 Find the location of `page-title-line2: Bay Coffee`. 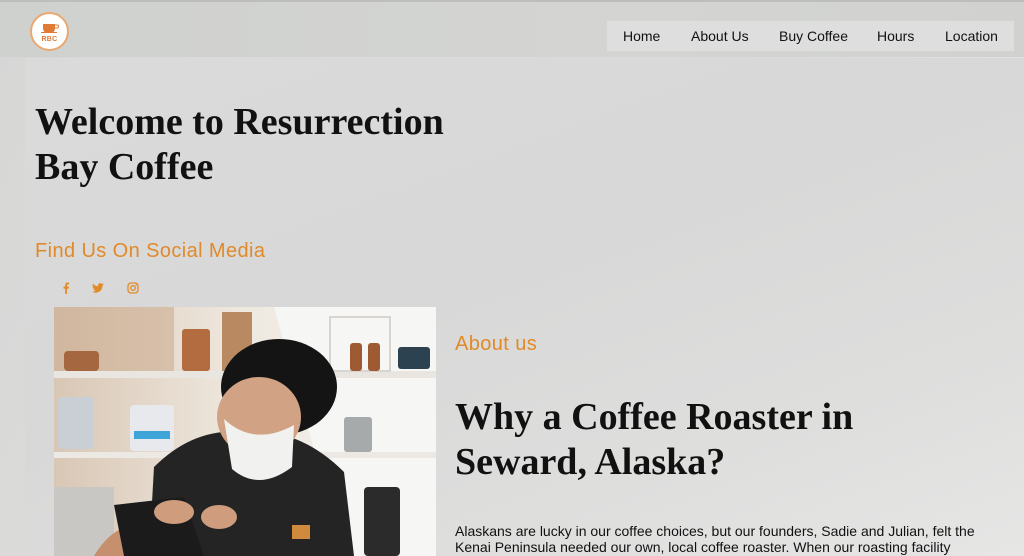

page-title-line2: Bay Coffee is located at coordinates (124, 167).